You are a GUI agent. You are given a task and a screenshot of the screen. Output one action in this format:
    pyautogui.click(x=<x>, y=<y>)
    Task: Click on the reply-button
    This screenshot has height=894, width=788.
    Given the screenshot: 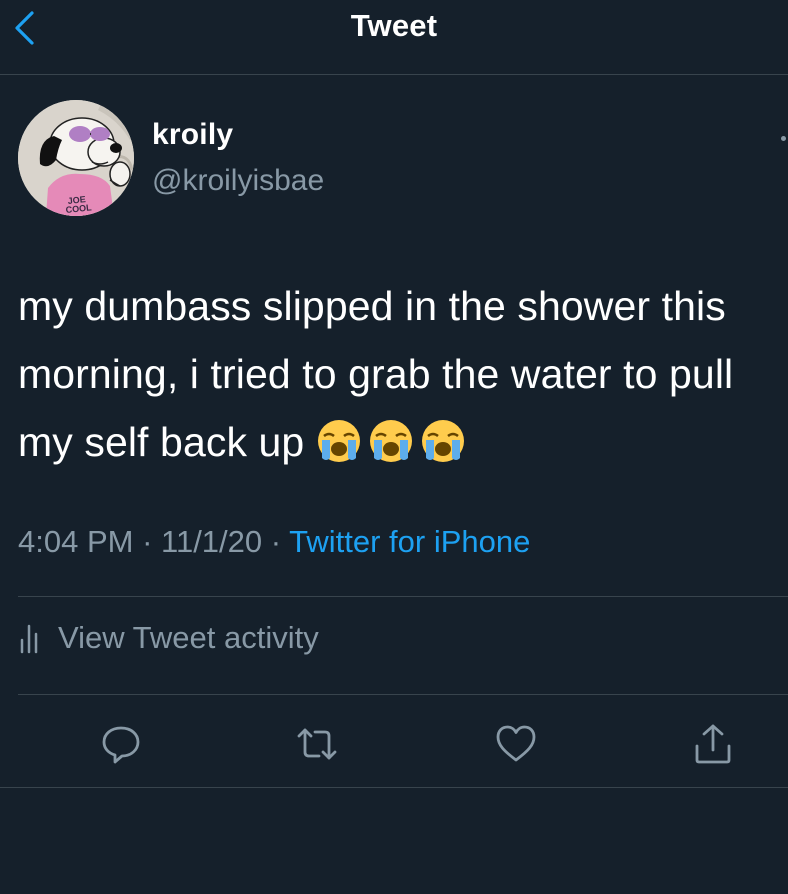 What is the action you would take?
    pyautogui.click(x=121, y=744)
    